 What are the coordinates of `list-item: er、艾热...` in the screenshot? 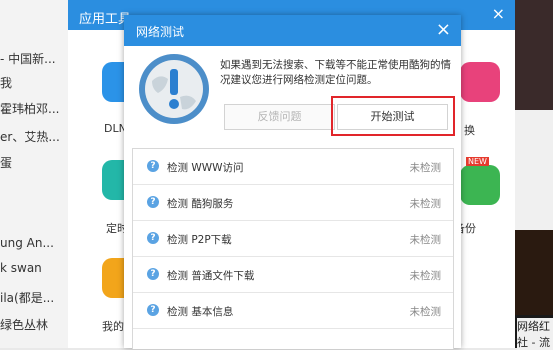 It's located at (30, 136).